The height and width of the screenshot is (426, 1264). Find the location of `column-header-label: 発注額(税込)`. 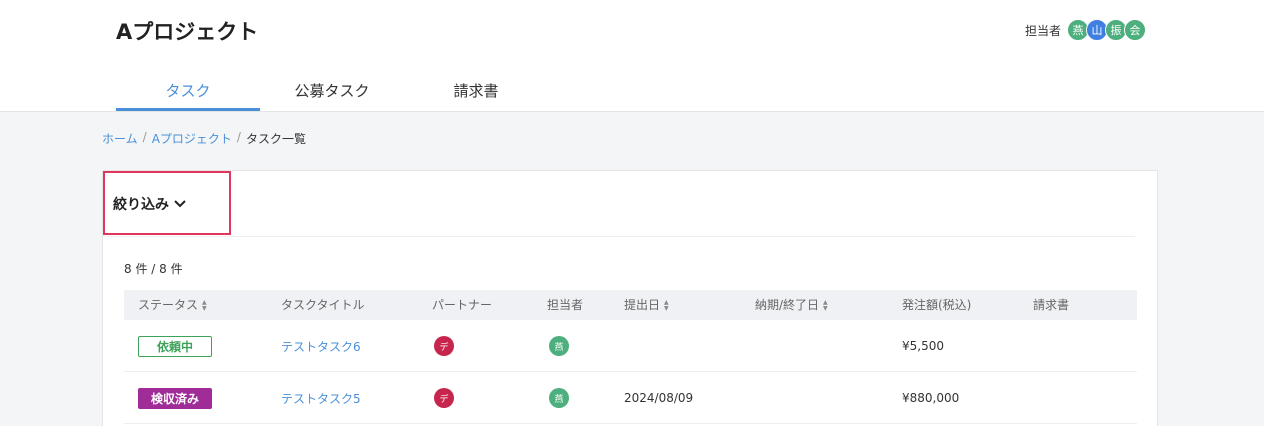

column-header-label: 発注額(税込) is located at coordinates (937, 305).